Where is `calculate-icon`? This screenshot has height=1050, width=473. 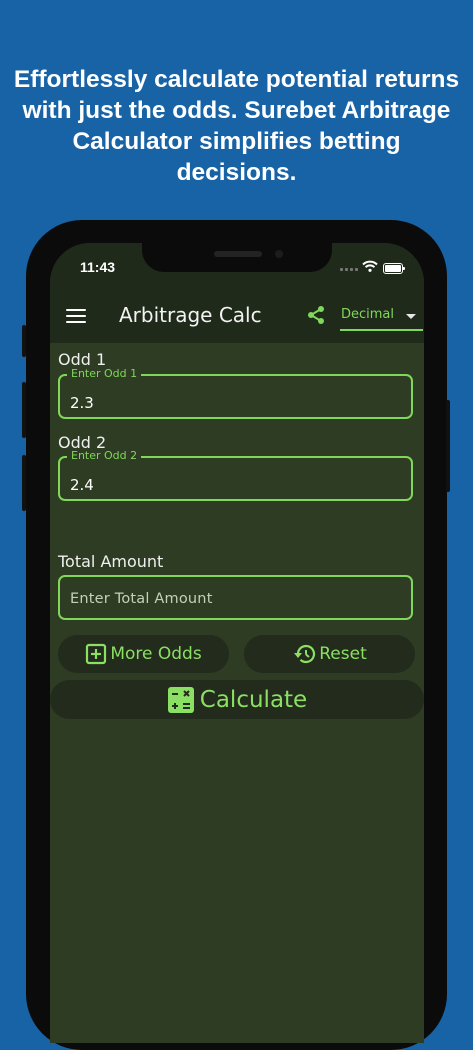 calculate-icon is located at coordinates (180, 699).